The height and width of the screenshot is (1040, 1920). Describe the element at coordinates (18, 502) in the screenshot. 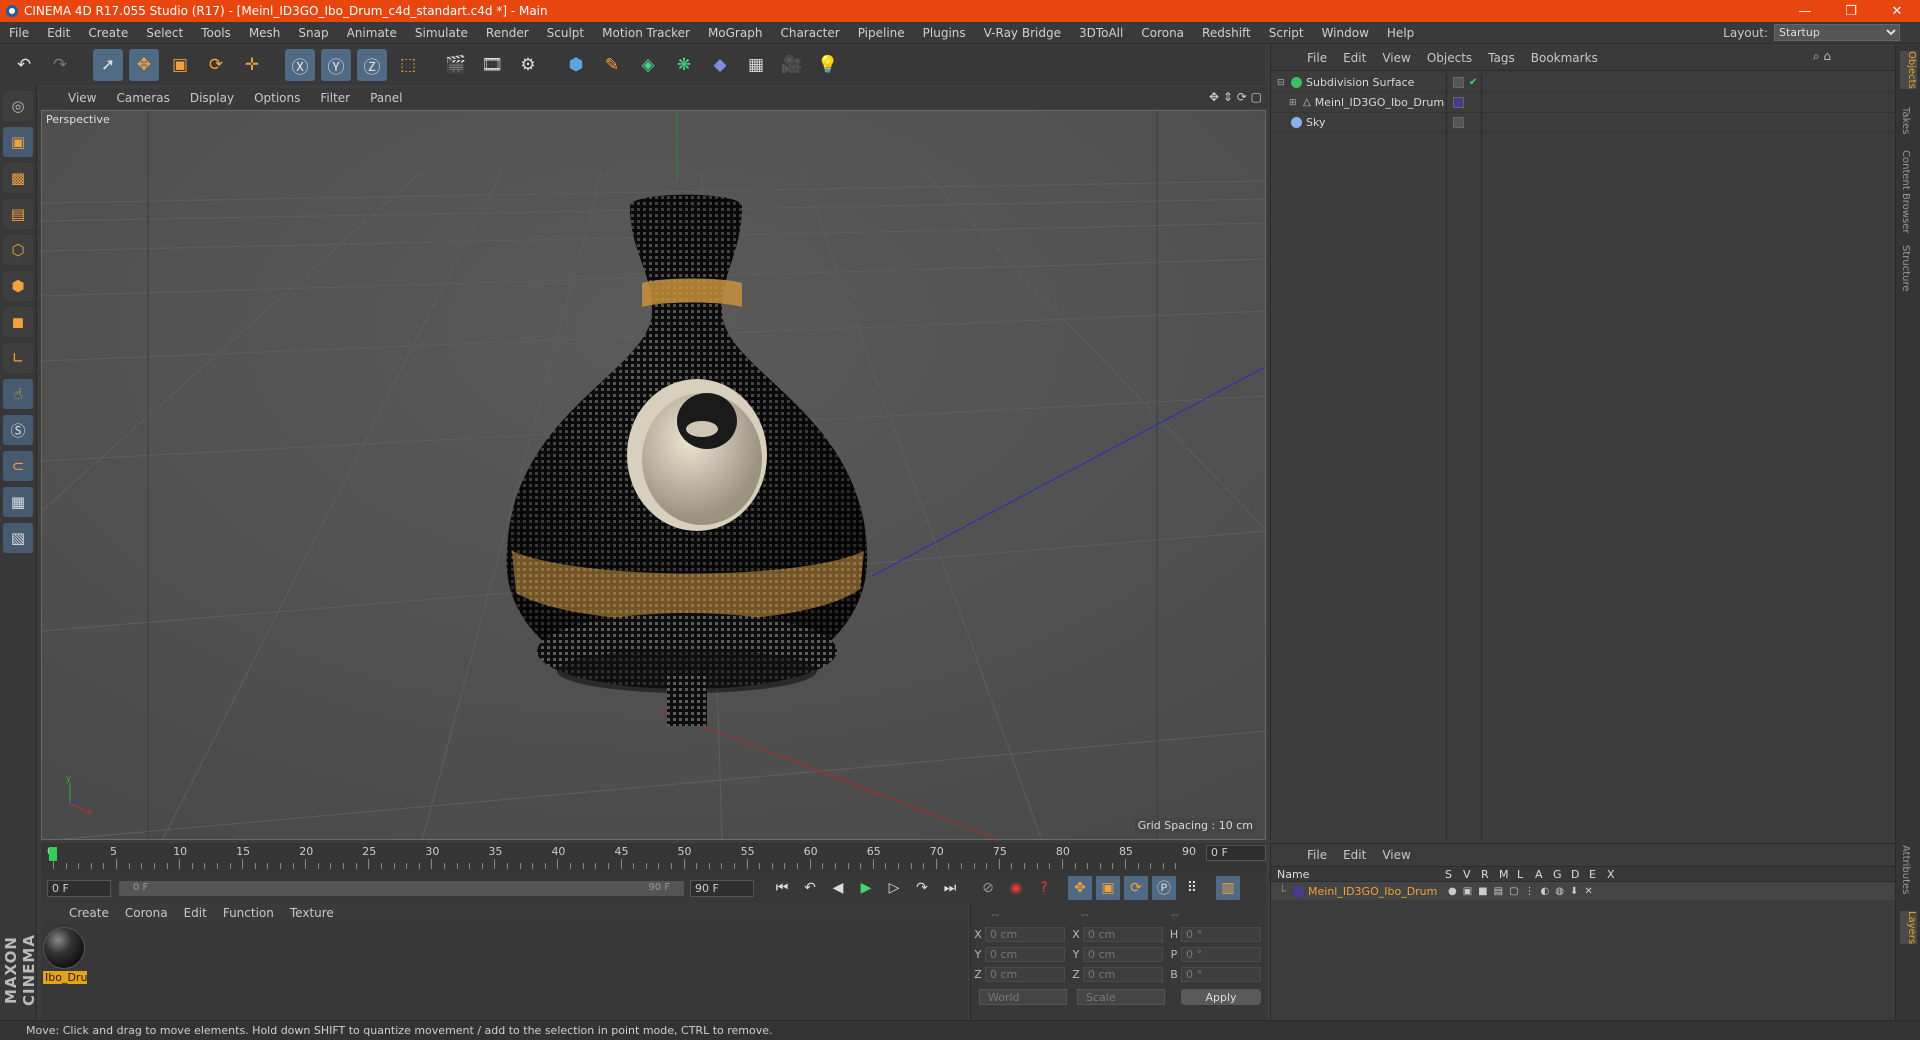

I see `workplane-lock-icon: ▦` at that location.